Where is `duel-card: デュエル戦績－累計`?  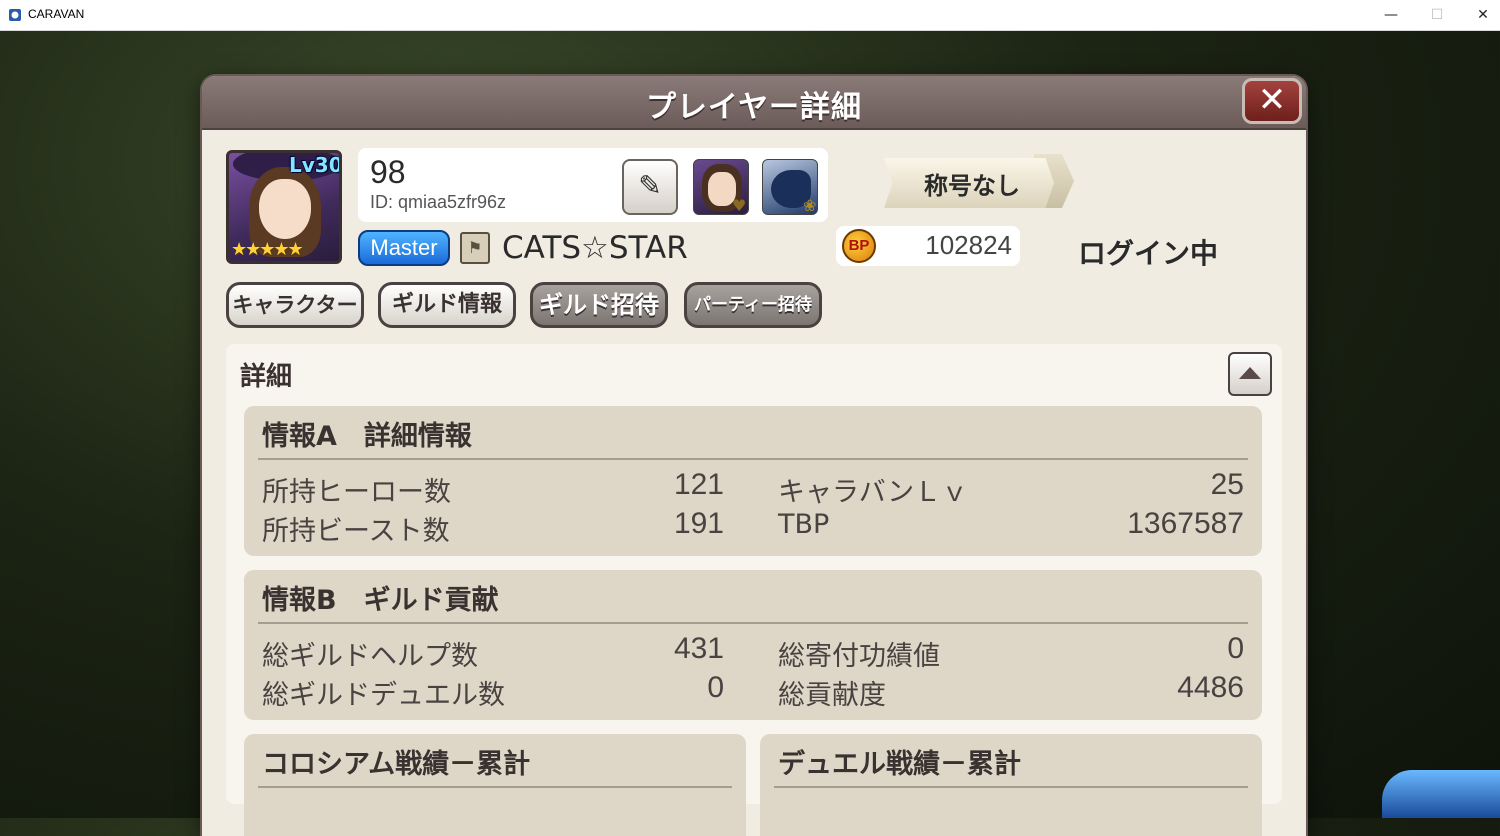 duel-card: デュエル戦績－累計 is located at coordinates (1011, 785).